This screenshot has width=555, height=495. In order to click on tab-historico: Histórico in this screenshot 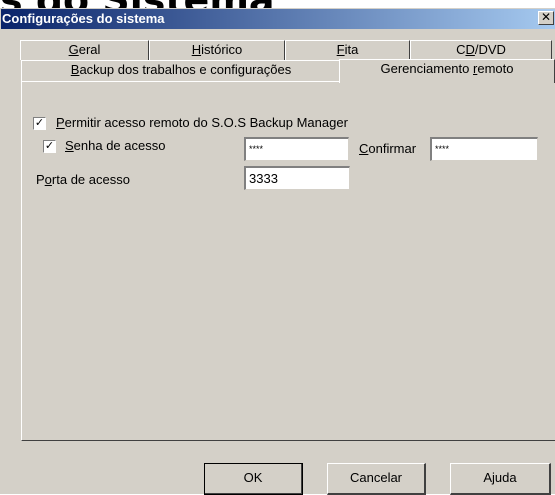, I will do `click(217, 50)`.